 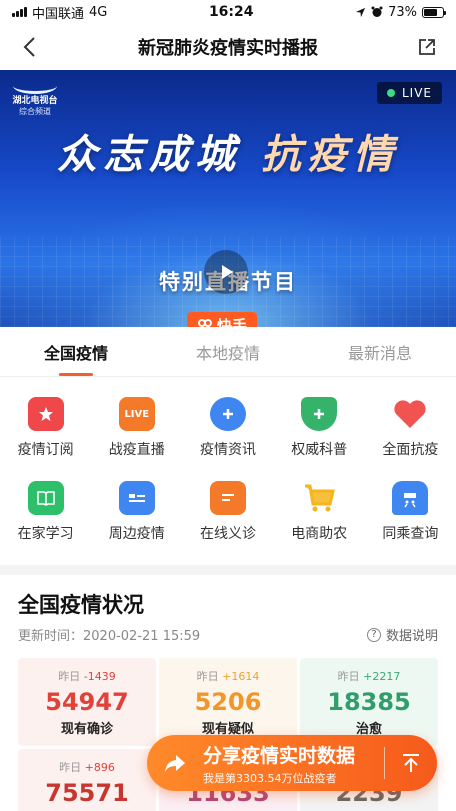 I want to click on menu-item-subscribe: 疫情订阅, so click(x=45, y=428).